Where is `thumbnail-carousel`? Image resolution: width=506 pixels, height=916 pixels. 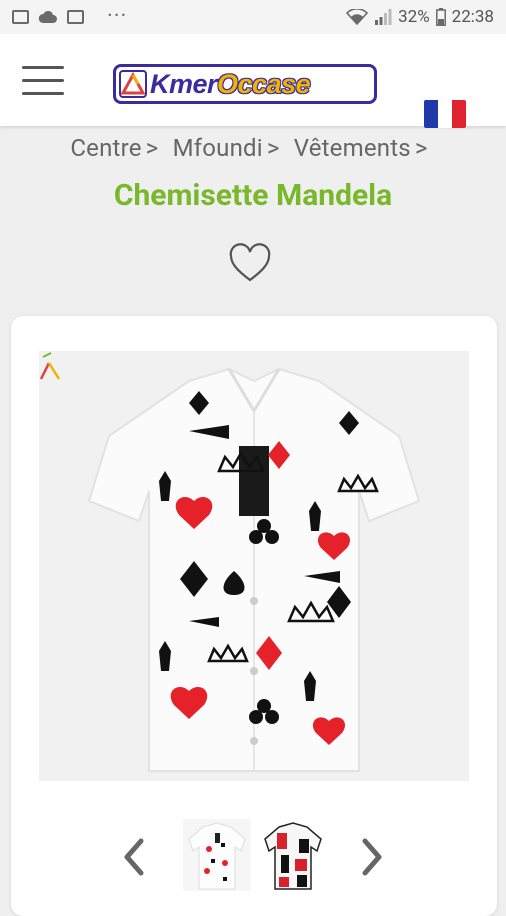
thumbnail-carousel is located at coordinates (254, 855).